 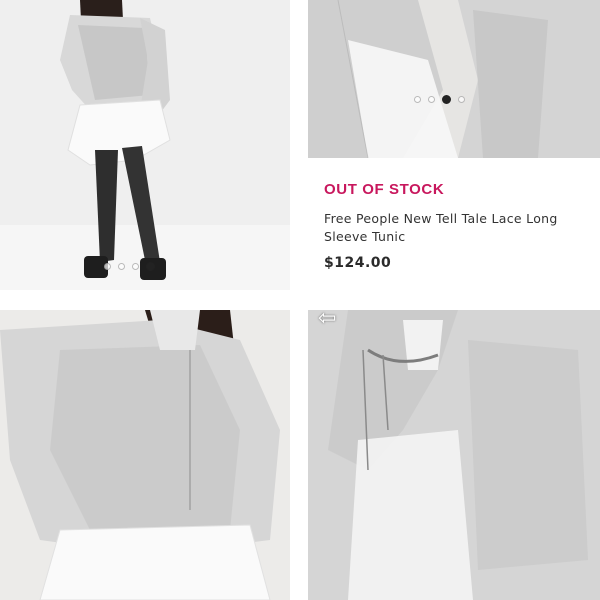 I want to click on product-photo-closeup-top, so click(x=454, y=79).